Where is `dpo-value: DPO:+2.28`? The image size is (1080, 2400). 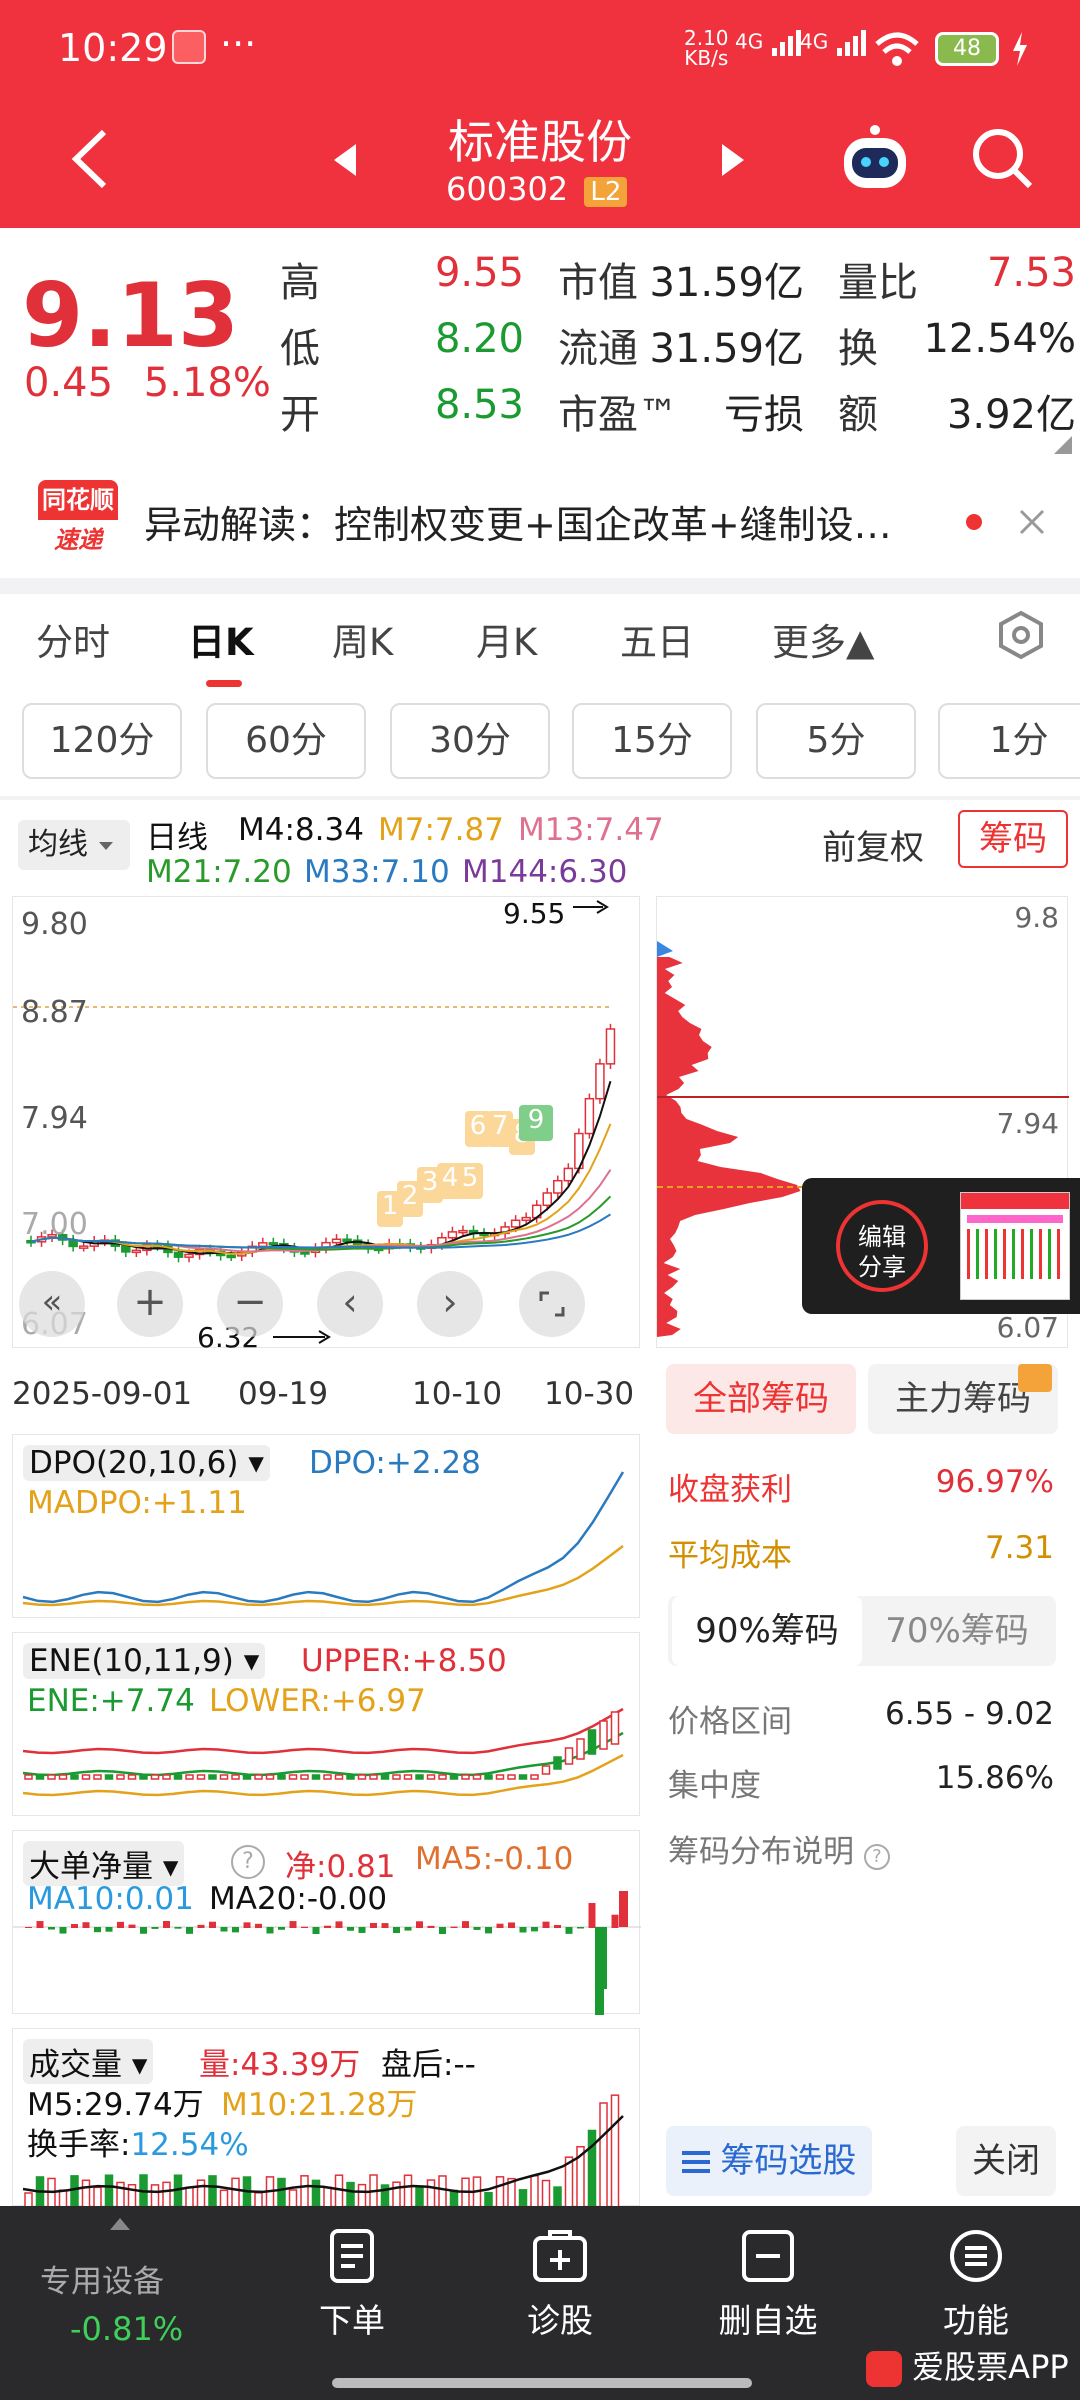 dpo-value: DPO:+2.28 is located at coordinates (395, 1463).